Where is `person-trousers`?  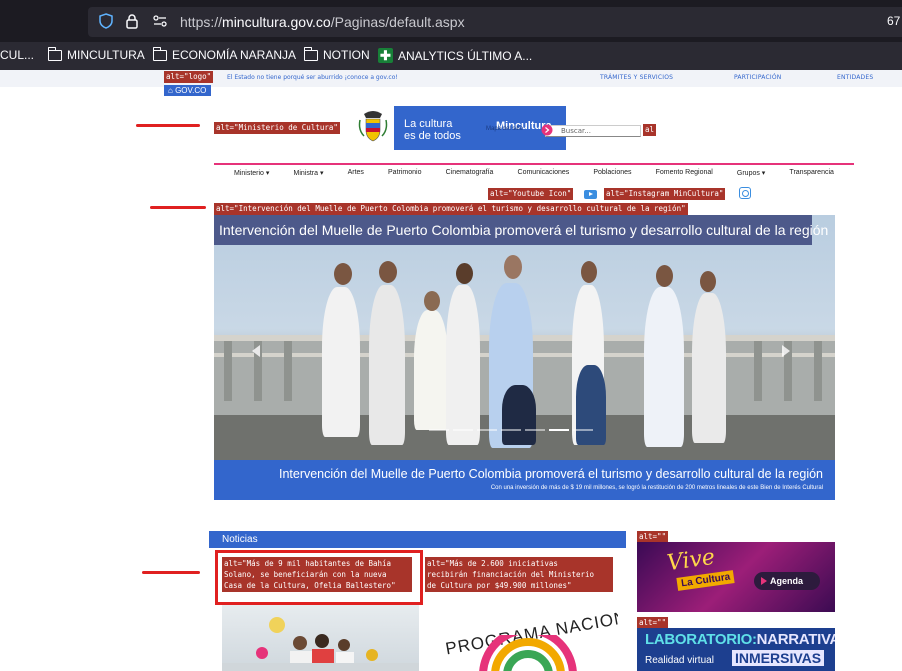 person-trousers is located at coordinates (519, 415).